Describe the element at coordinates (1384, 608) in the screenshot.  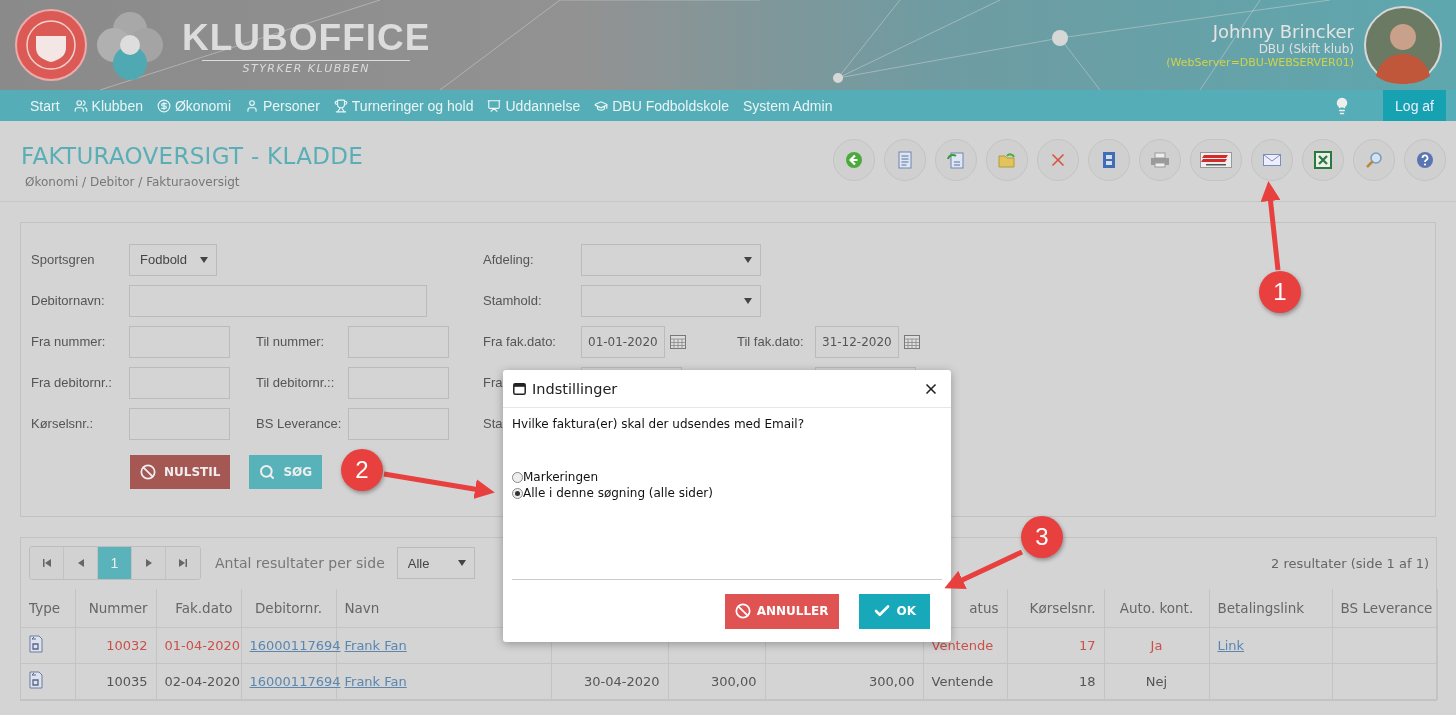
I see `column-header: BS Leverance` at that location.